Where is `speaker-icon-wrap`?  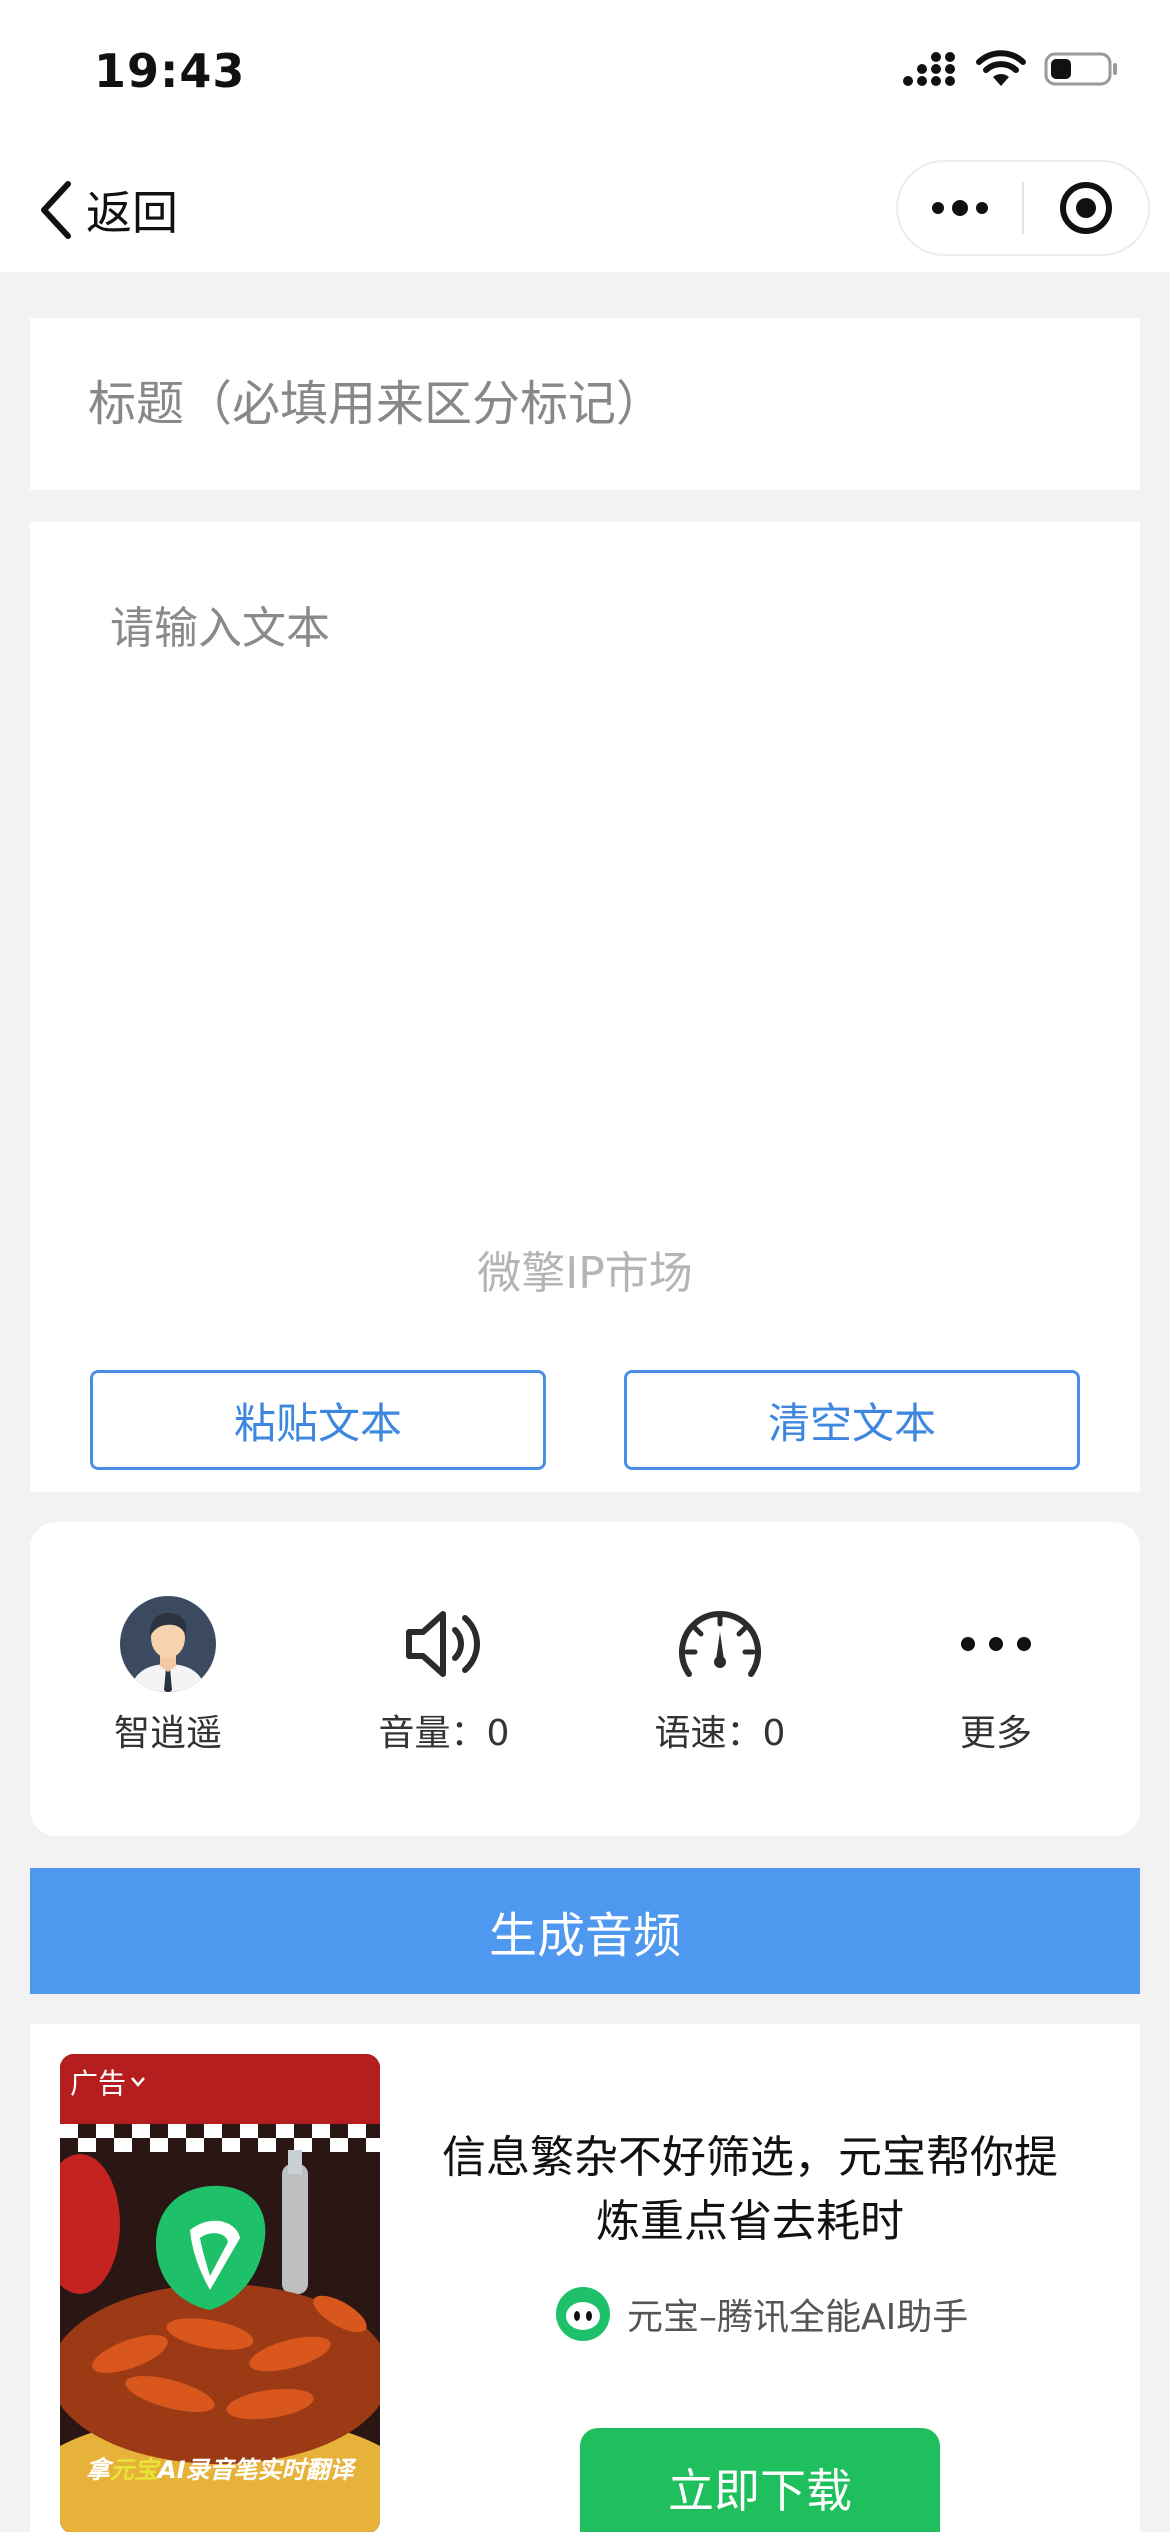 speaker-icon-wrap is located at coordinates (444, 1644).